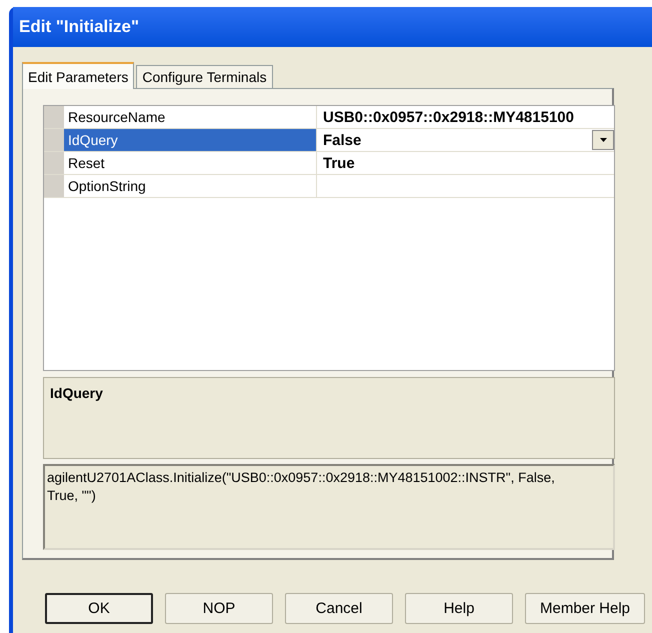  What do you see at coordinates (190, 186) in the screenshot?
I see `parameter-name: OptionString` at bounding box center [190, 186].